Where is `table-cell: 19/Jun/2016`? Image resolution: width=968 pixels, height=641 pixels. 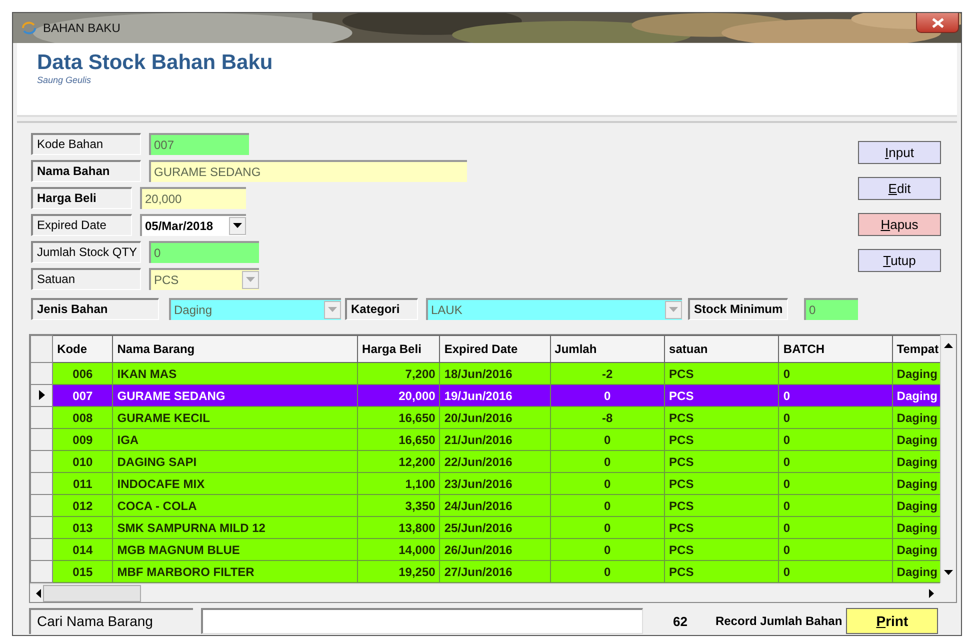
table-cell: 19/Jun/2016 is located at coordinates (495, 395).